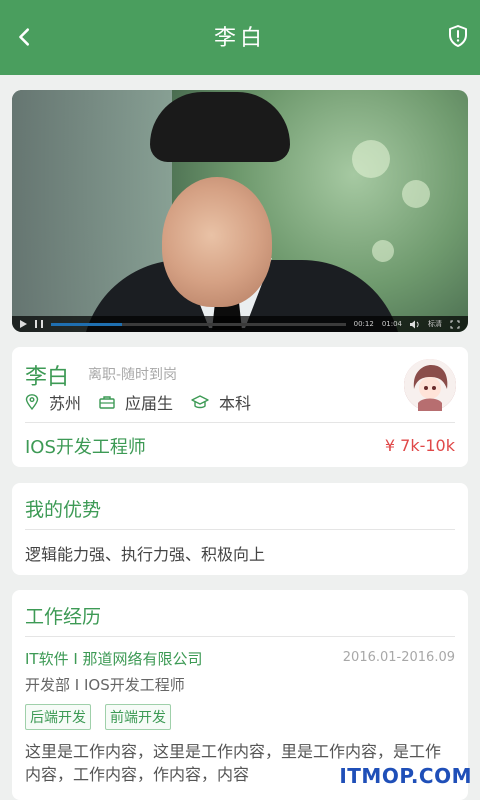 The height and width of the screenshot is (800, 480). What do you see at coordinates (220, 127) in the screenshot?
I see `video-person-hair` at bounding box center [220, 127].